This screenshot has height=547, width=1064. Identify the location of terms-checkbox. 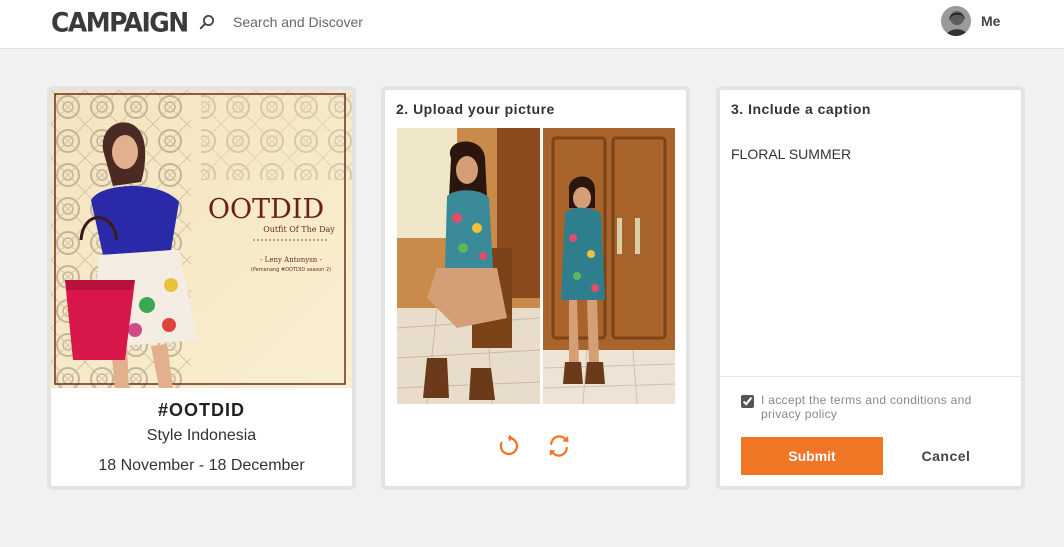
(747, 401).